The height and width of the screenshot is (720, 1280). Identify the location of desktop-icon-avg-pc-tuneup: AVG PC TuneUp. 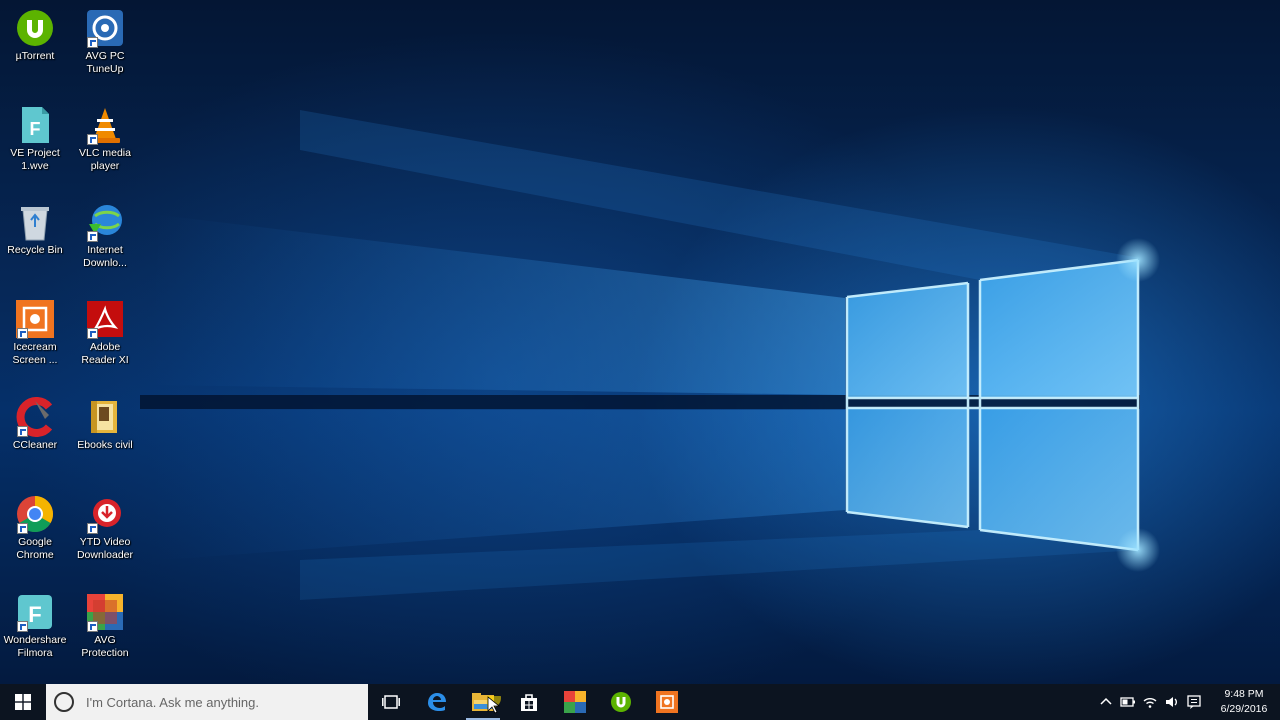
(105, 49).